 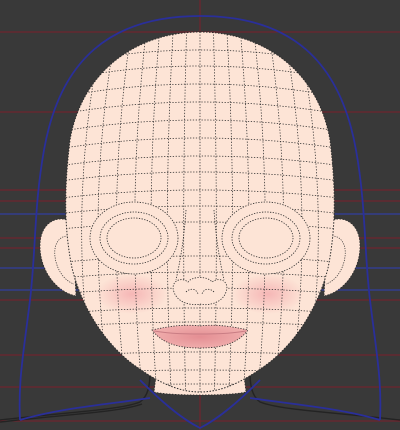 What do you see at coordinates (266, 238) in the screenshot?
I see `eye-right` at bounding box center [266, 238].